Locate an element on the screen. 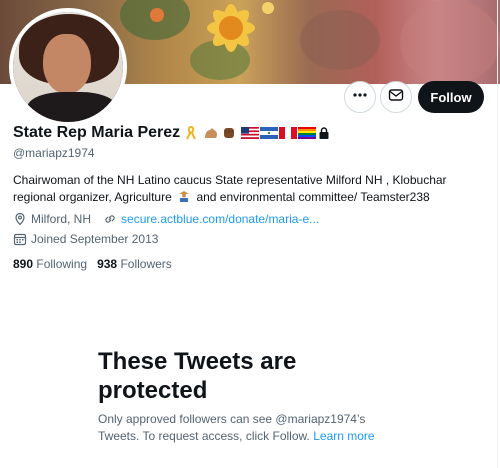 The image size is (500, 468). more-button is located at coordinates (360, 97).